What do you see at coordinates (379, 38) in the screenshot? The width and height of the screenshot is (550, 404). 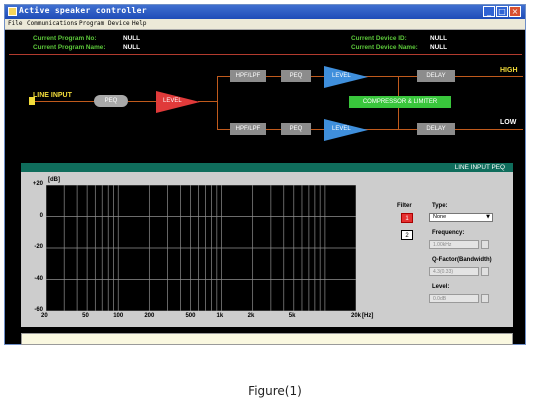 I see `device-id-label: Current Device ID:` at bounding box center [379, 38].